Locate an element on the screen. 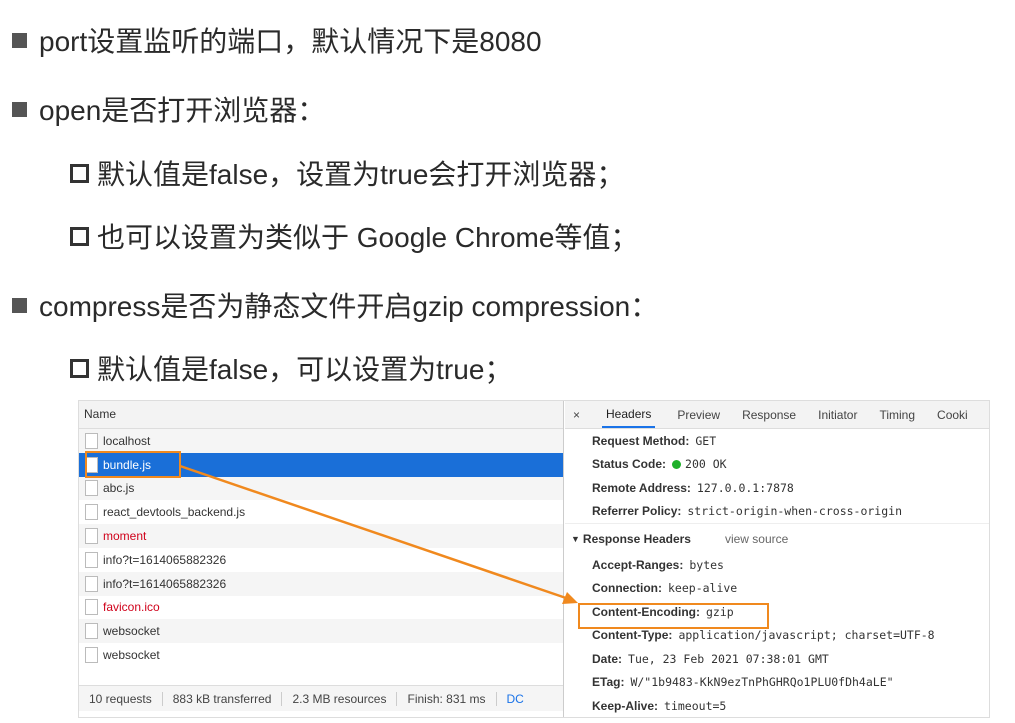  arrow-line is located at coordinates (373, 532).